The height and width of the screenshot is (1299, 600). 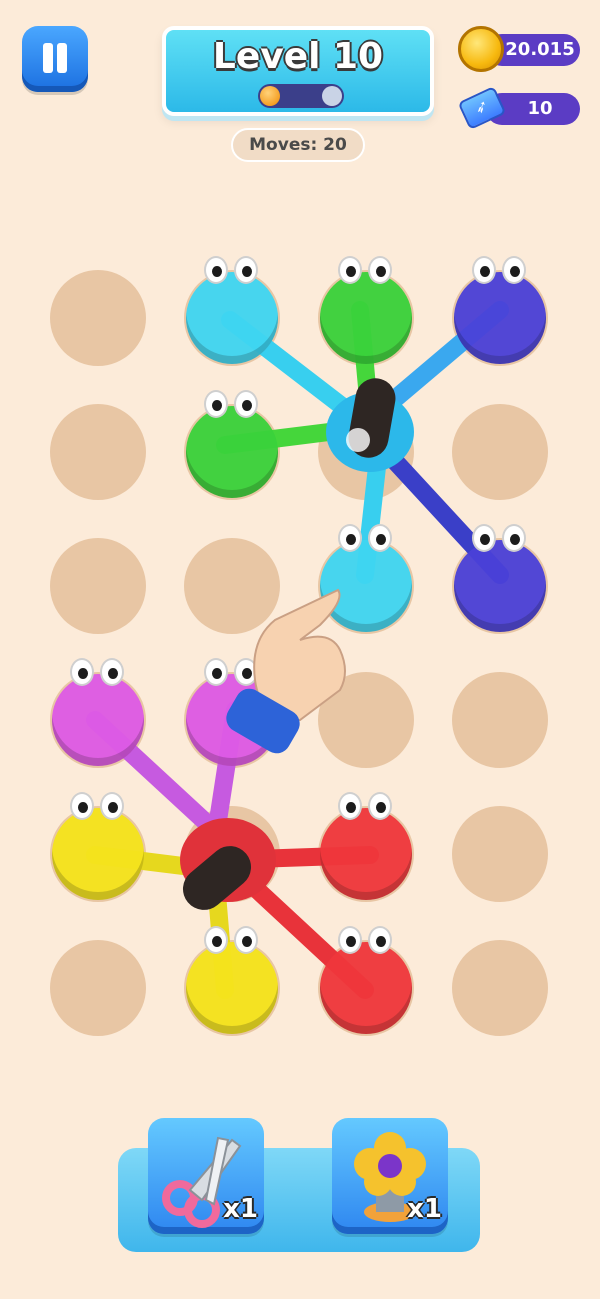 What do you see at coordinates (240, 1209) in the screenshot?
I see `scissors-count: x1` at bounding box center [240, 1209].